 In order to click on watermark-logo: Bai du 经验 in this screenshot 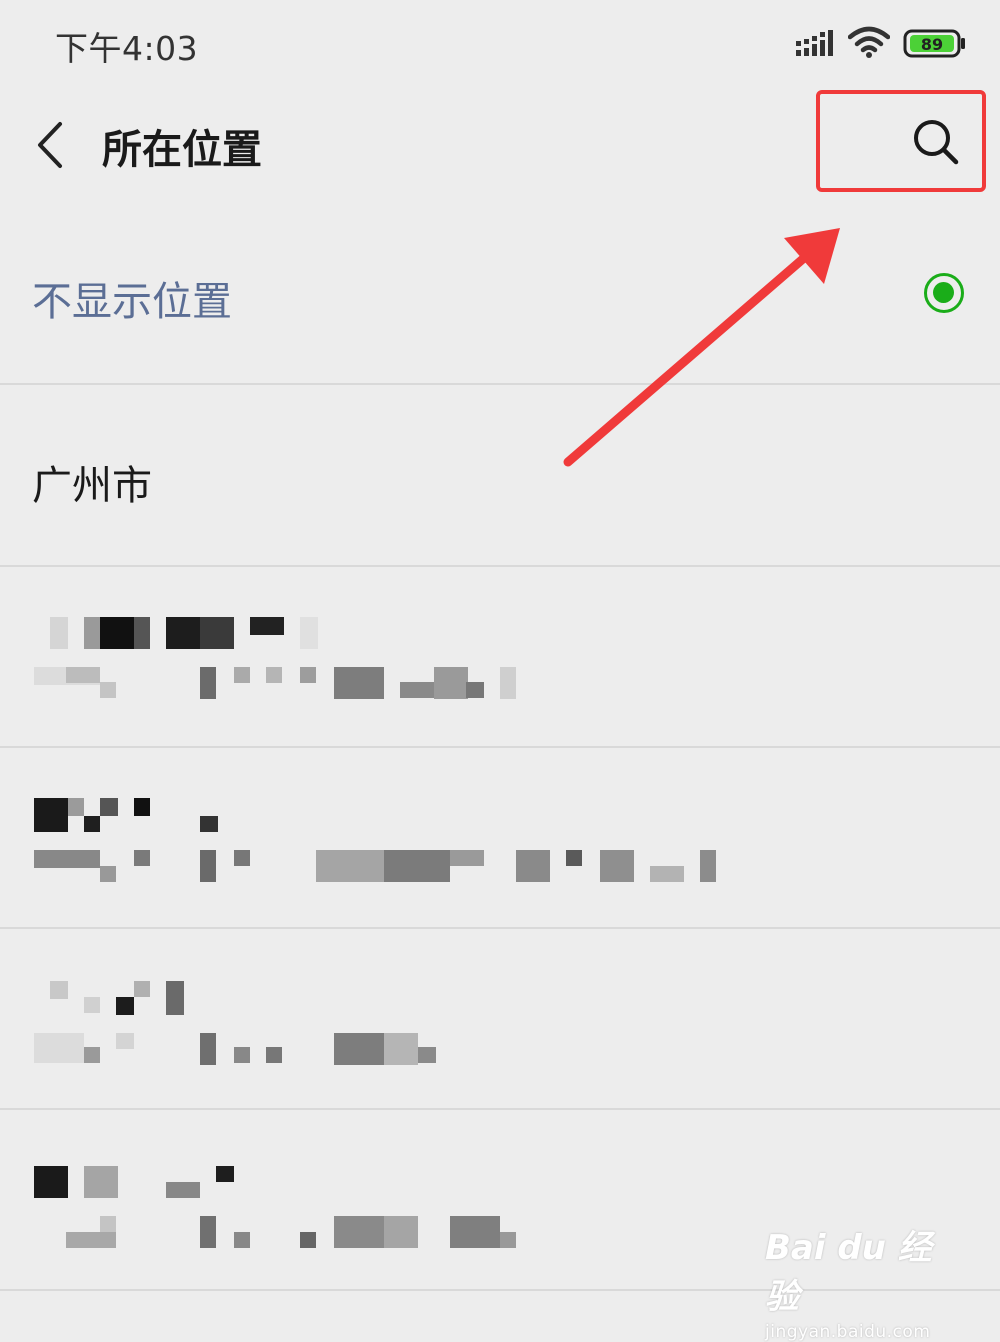, I will do `click(848, 1272)`.